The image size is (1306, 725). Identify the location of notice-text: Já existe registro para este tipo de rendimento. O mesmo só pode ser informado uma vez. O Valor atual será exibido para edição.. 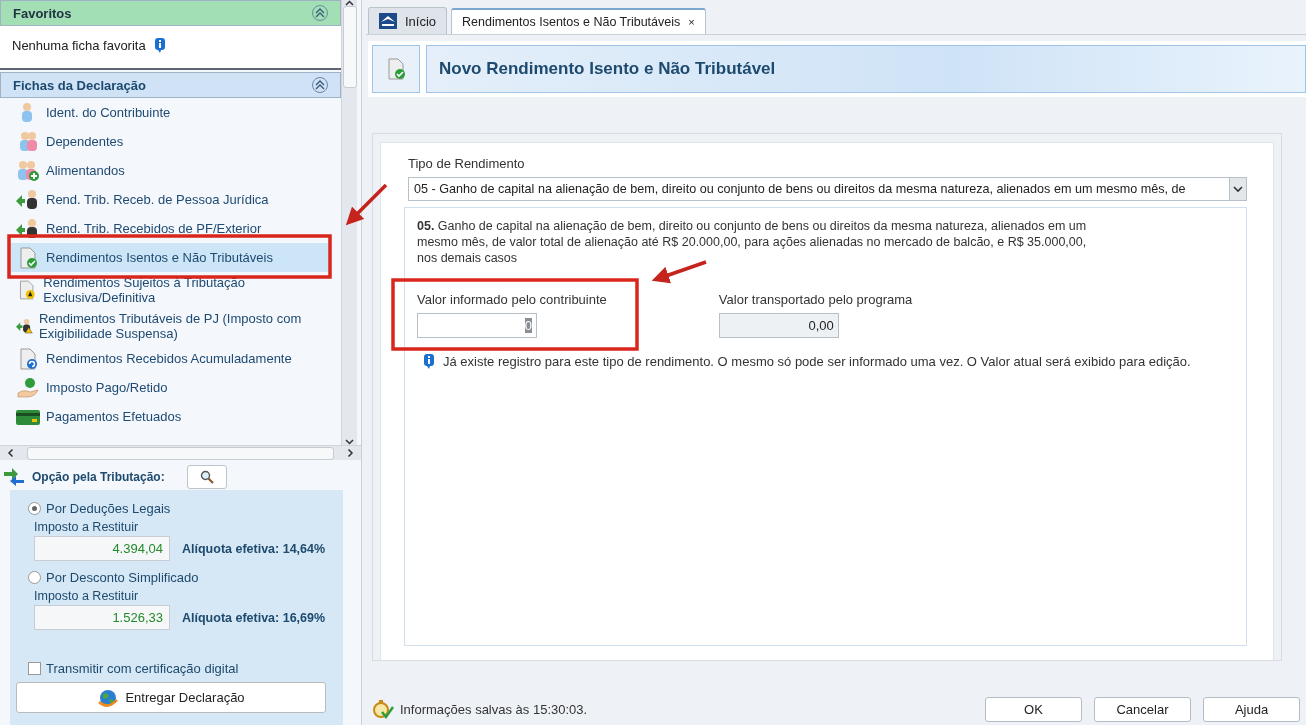
(817, 361).